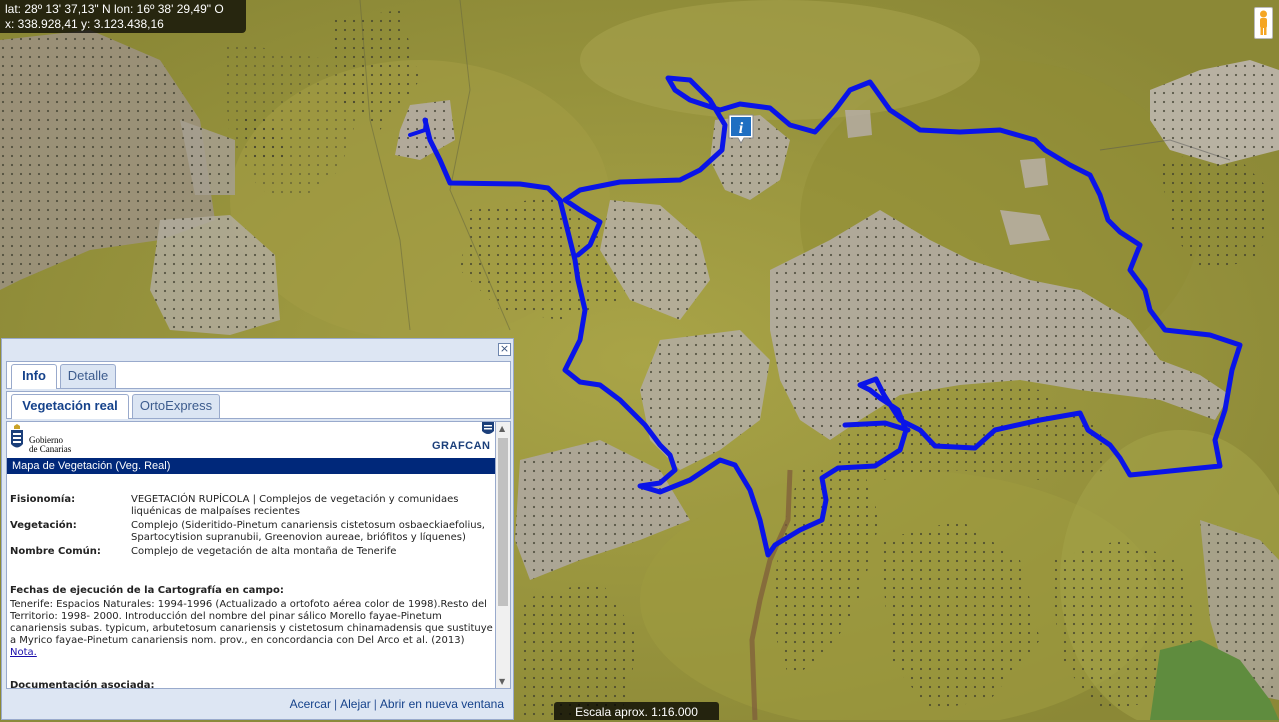 This screenshot has width=1279, height=722. I want to click on grafcan-shield-icon, so click(488, 428).